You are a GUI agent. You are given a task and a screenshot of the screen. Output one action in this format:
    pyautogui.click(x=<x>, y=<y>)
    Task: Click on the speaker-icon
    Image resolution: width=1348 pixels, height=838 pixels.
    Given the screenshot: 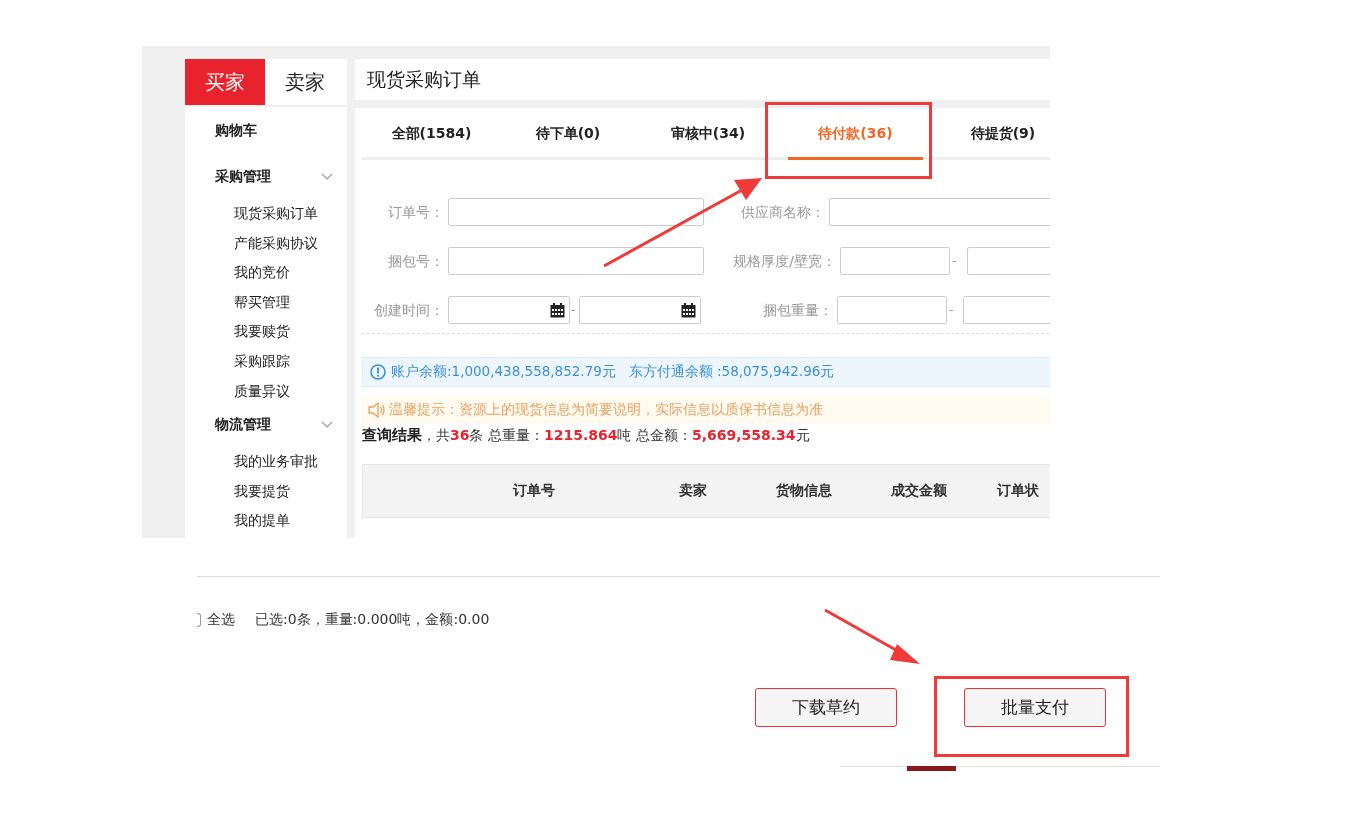 What is the action you would take?
    pyautogui.click(x=377, y=410)
    